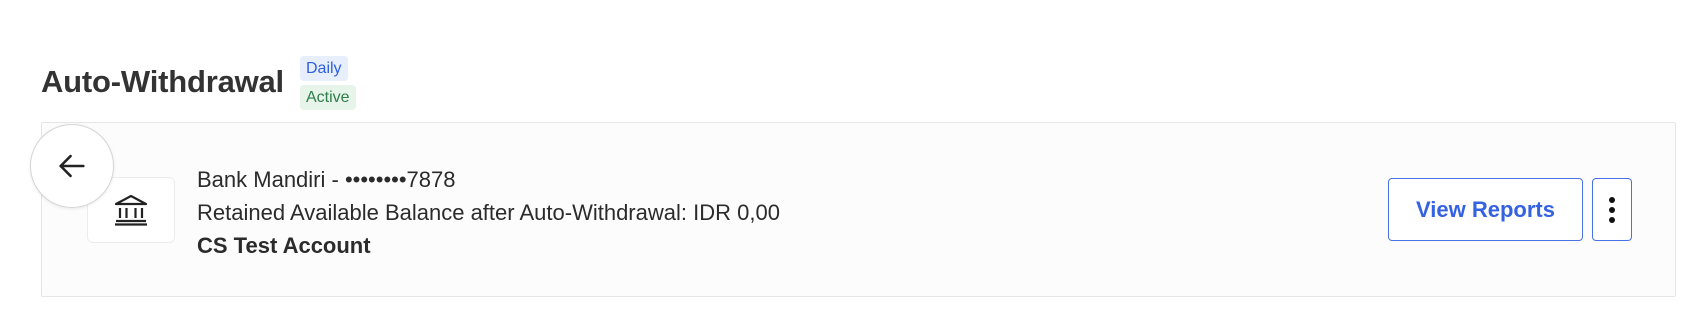 This screenshot has width=1704, height=324. I want to click on more-vertical-icon, so click(1612, 209).